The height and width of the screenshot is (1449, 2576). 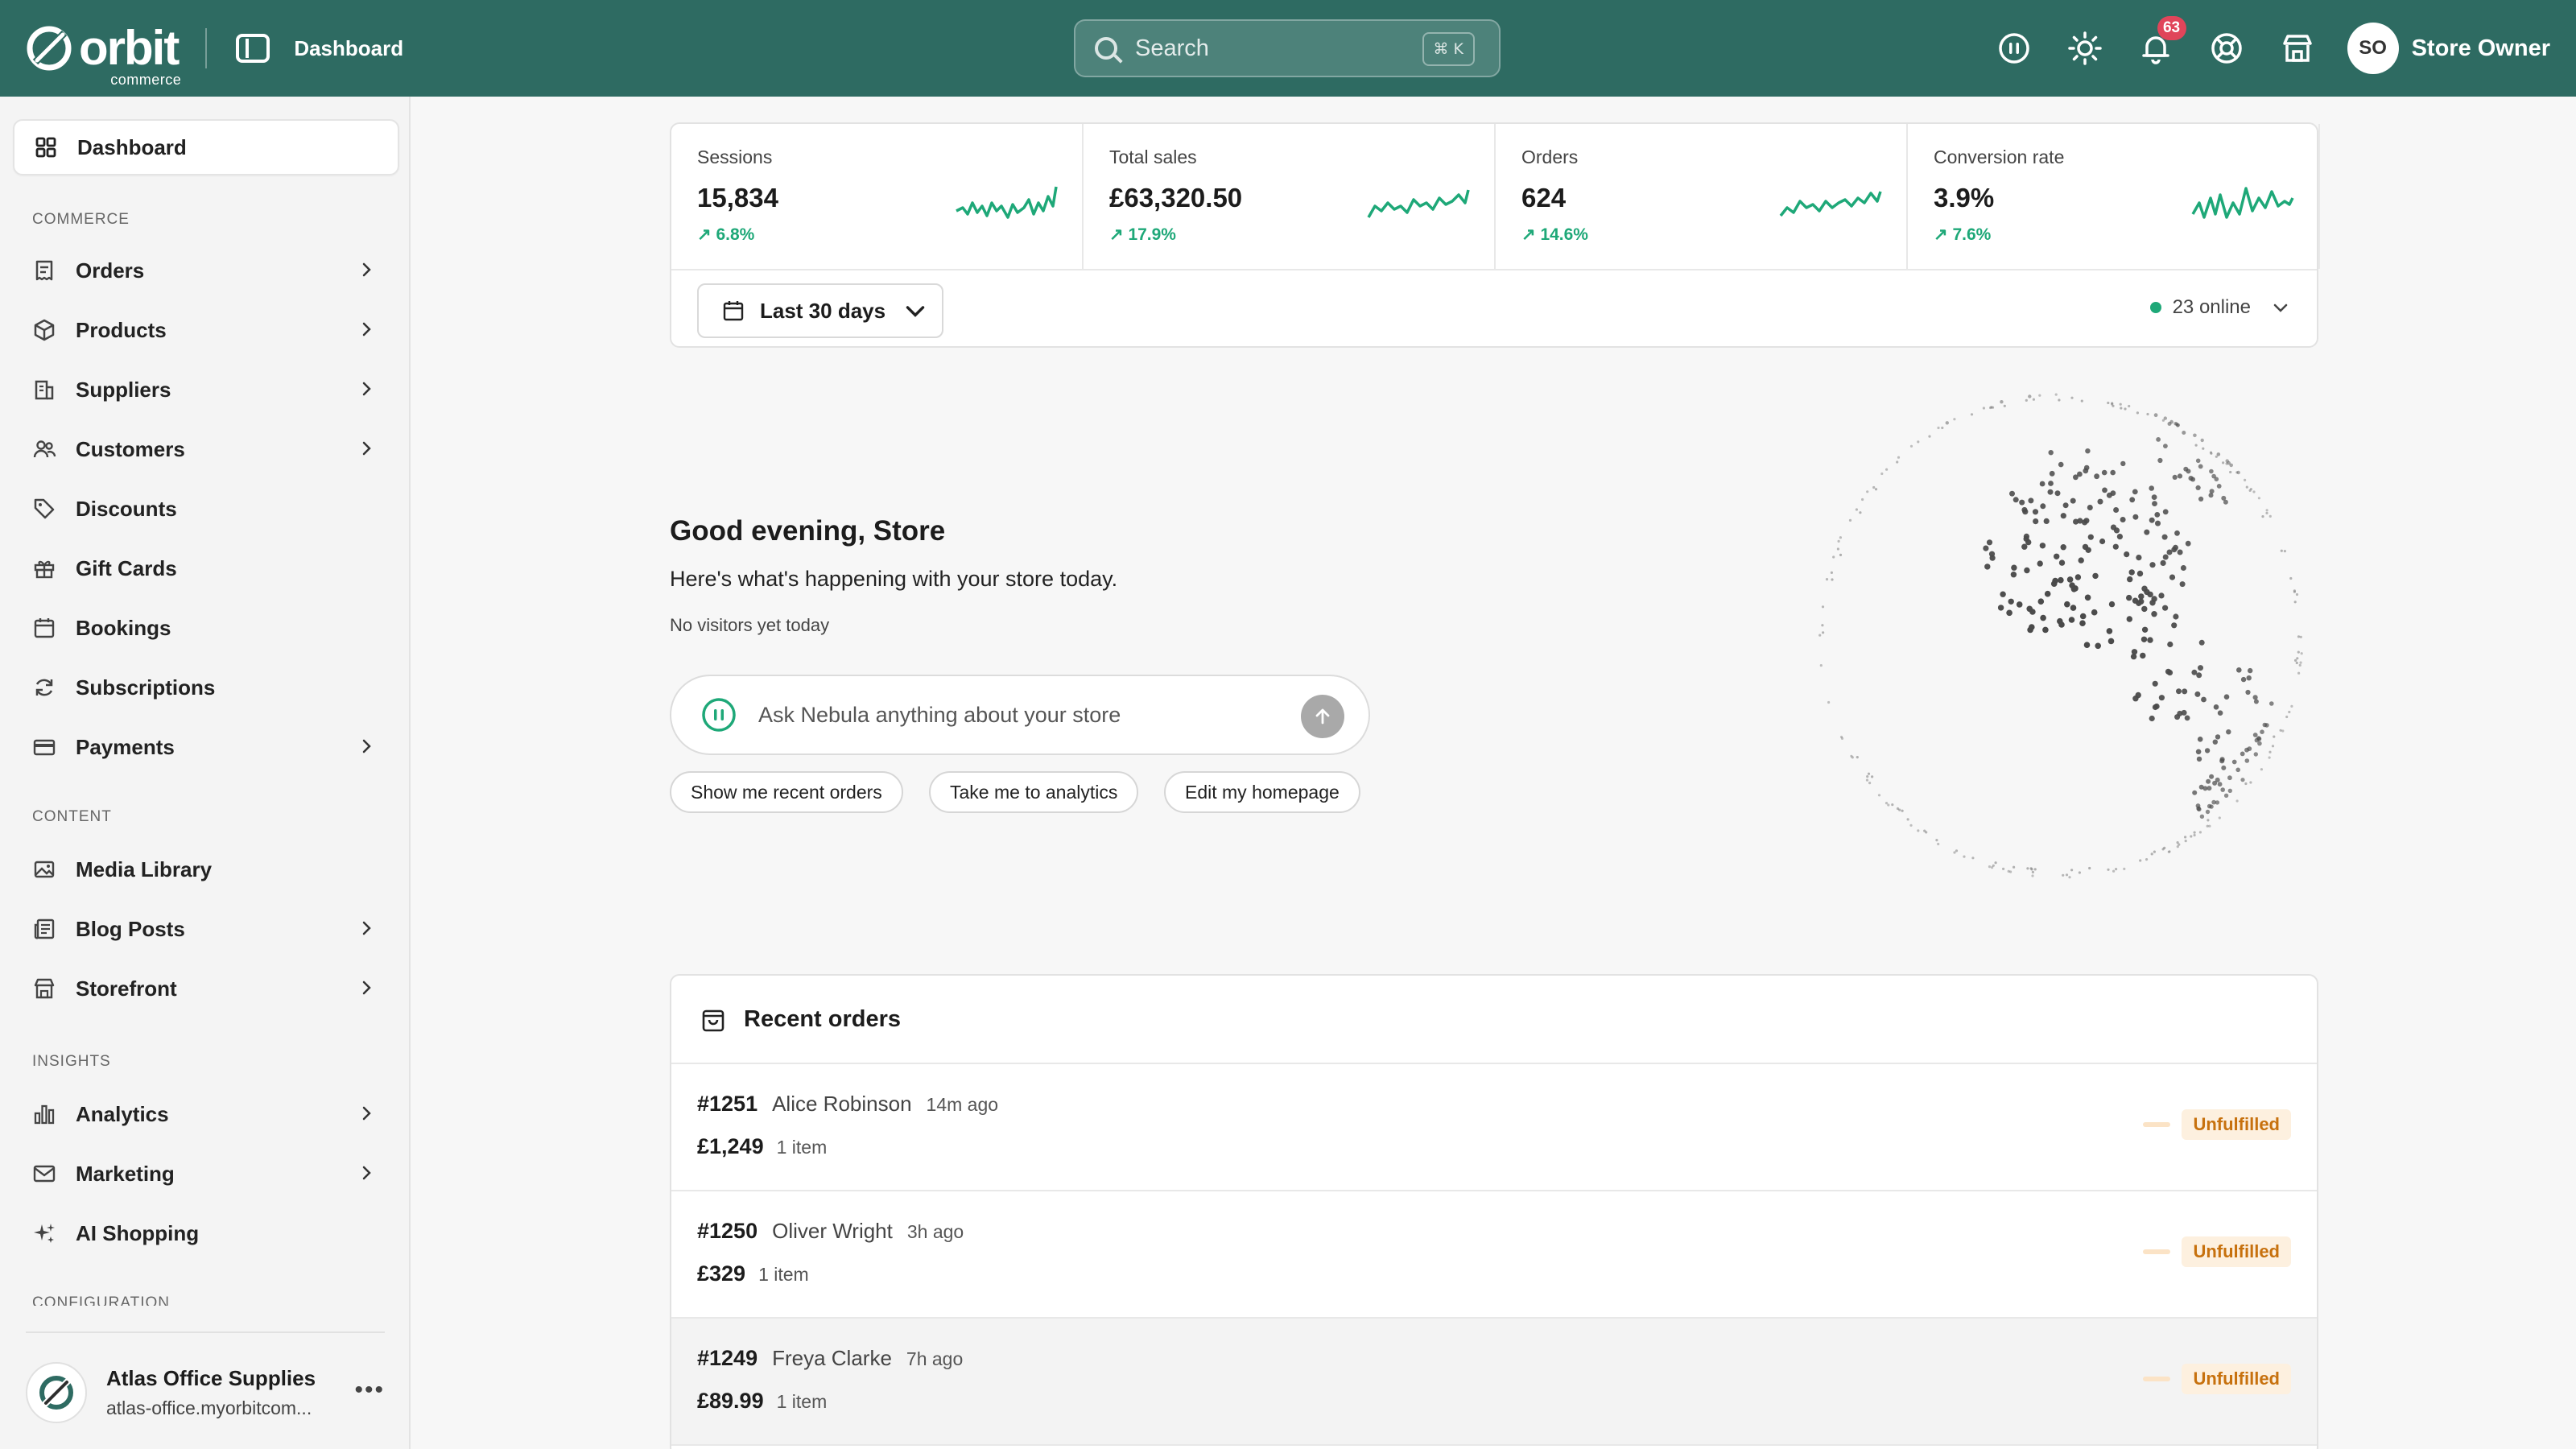 What do you see at coordinates (44, 390) in the screenshot?
I see `building-icon` at bounding box center [44, 390].